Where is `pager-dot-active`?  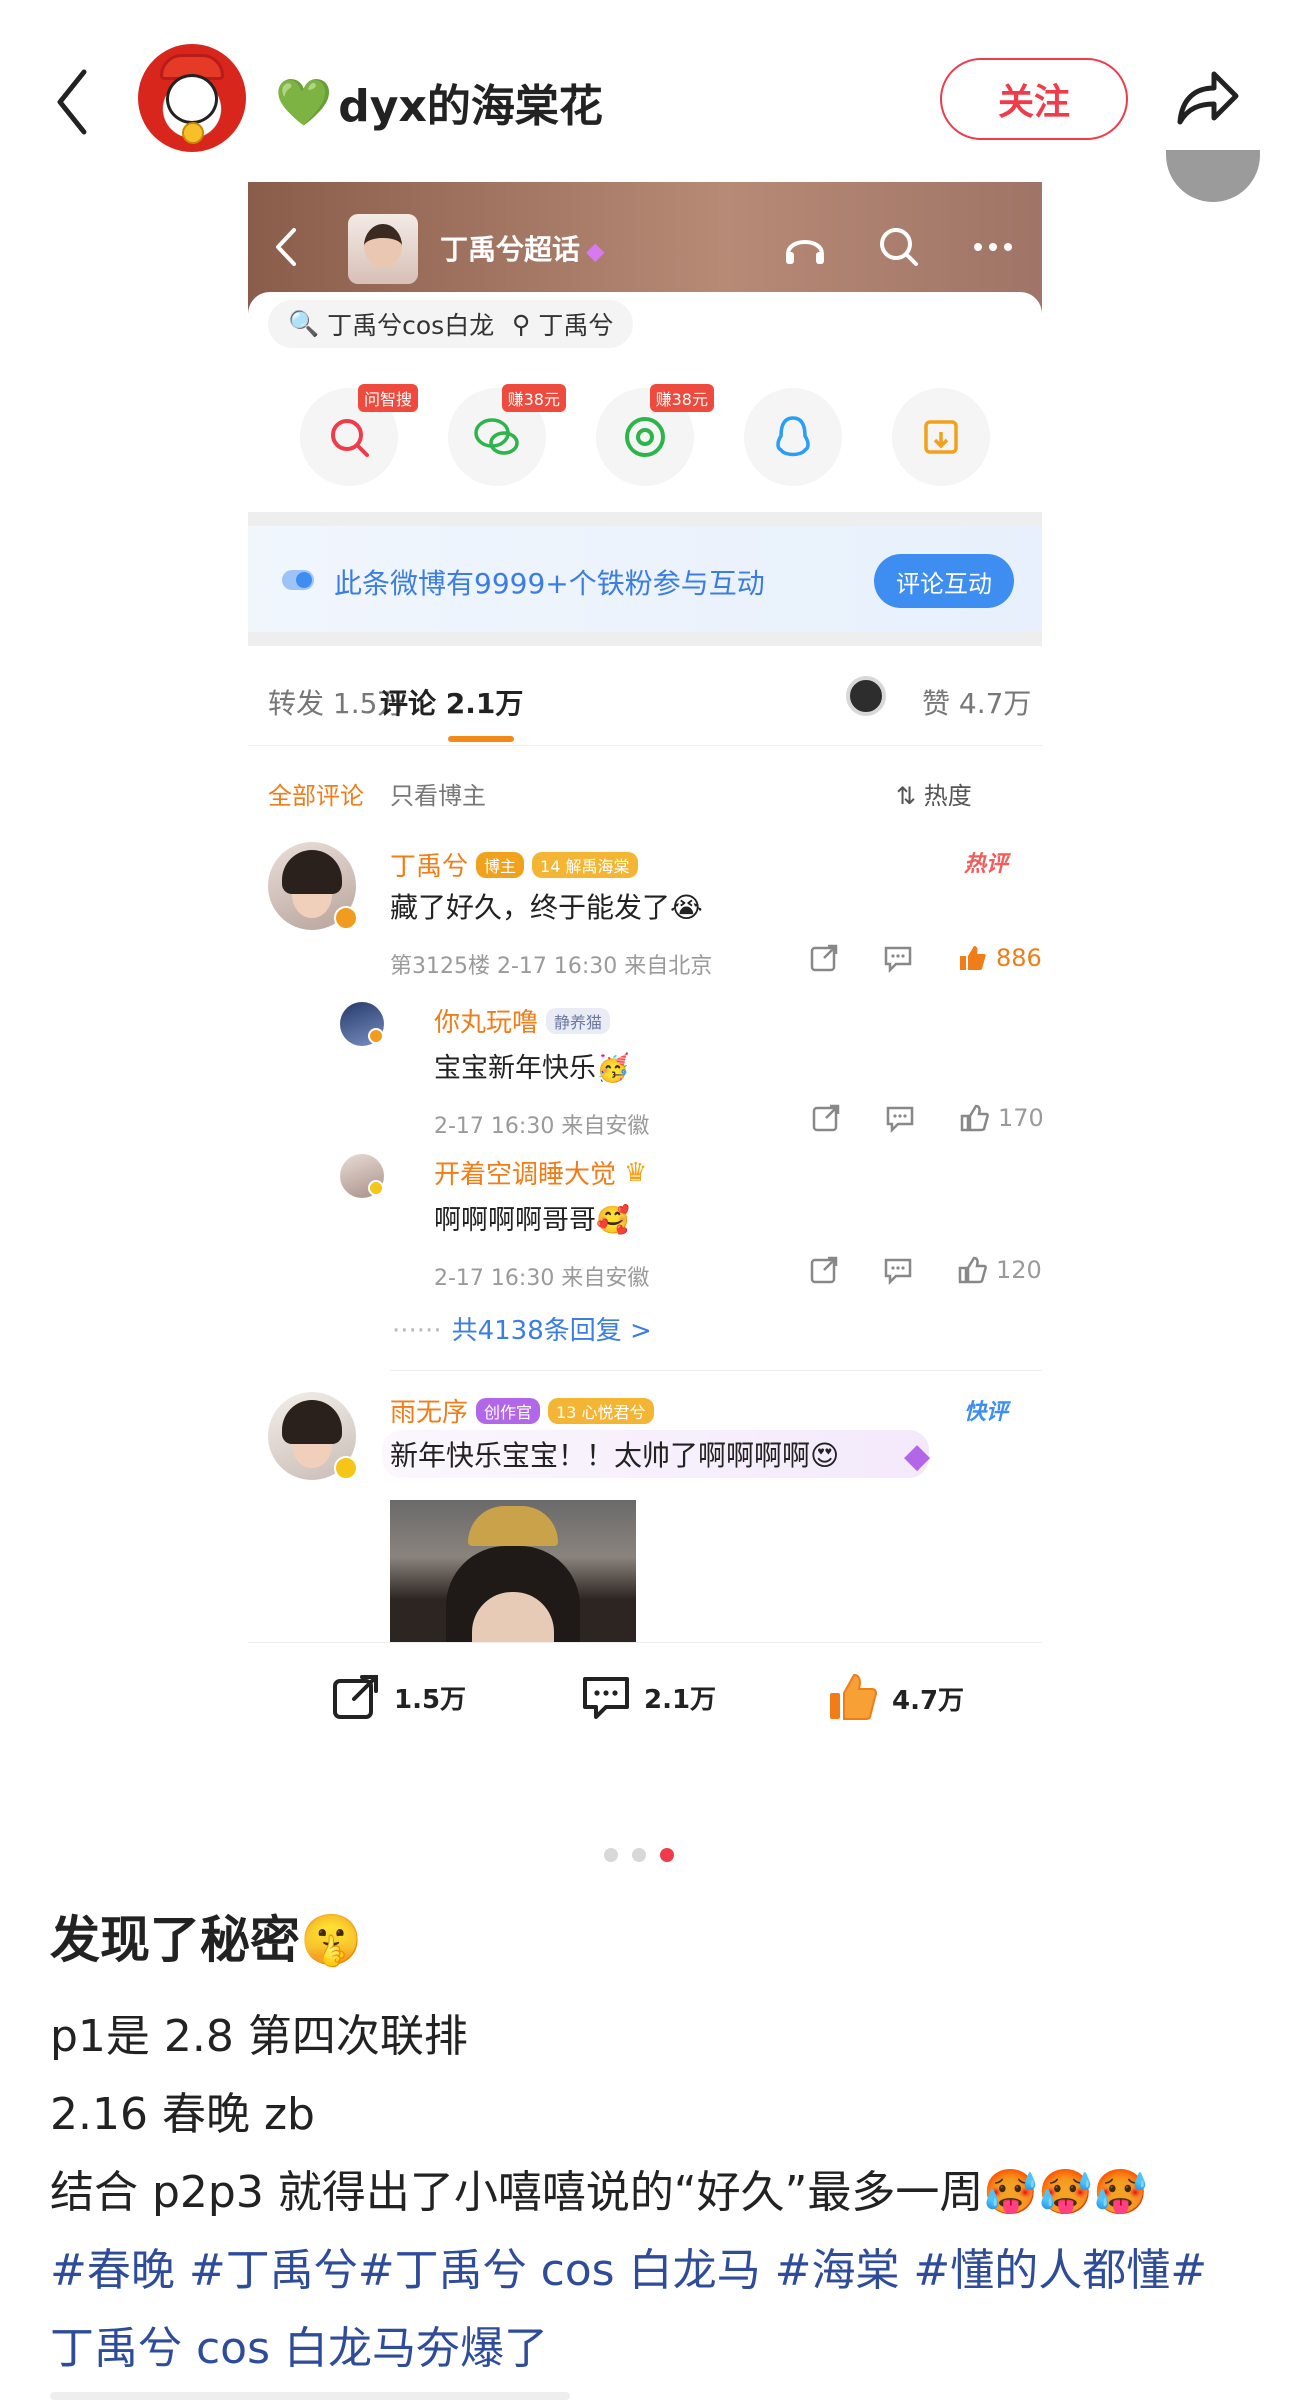 pager-dot-active is located at coordinates (667, 1855).